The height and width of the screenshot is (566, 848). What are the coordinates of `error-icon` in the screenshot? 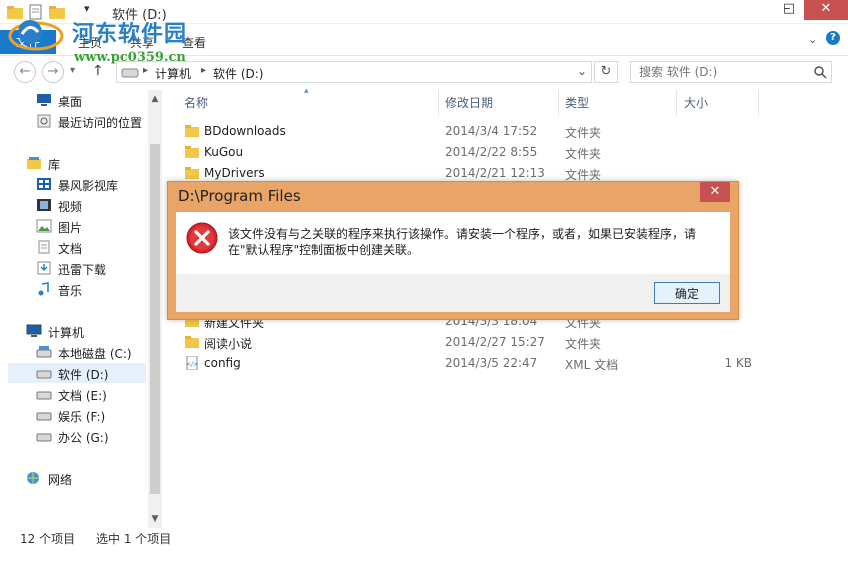 It's located at (202, 238).